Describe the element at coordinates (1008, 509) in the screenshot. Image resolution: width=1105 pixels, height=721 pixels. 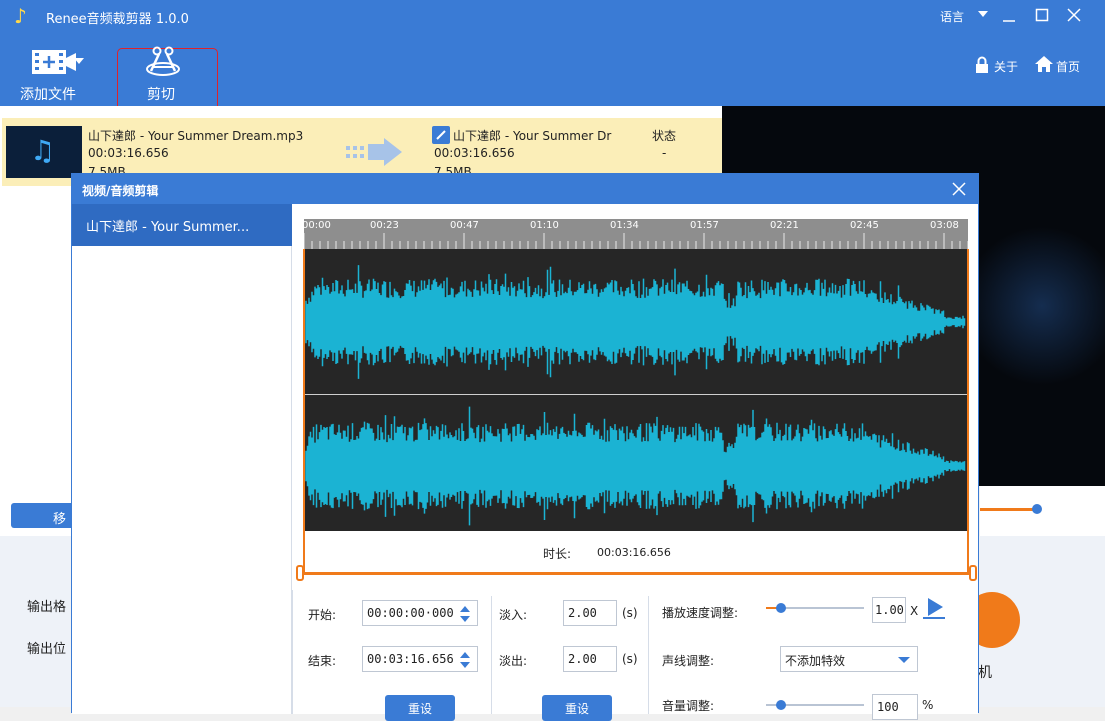
I see `preview-slider-track` at that location.